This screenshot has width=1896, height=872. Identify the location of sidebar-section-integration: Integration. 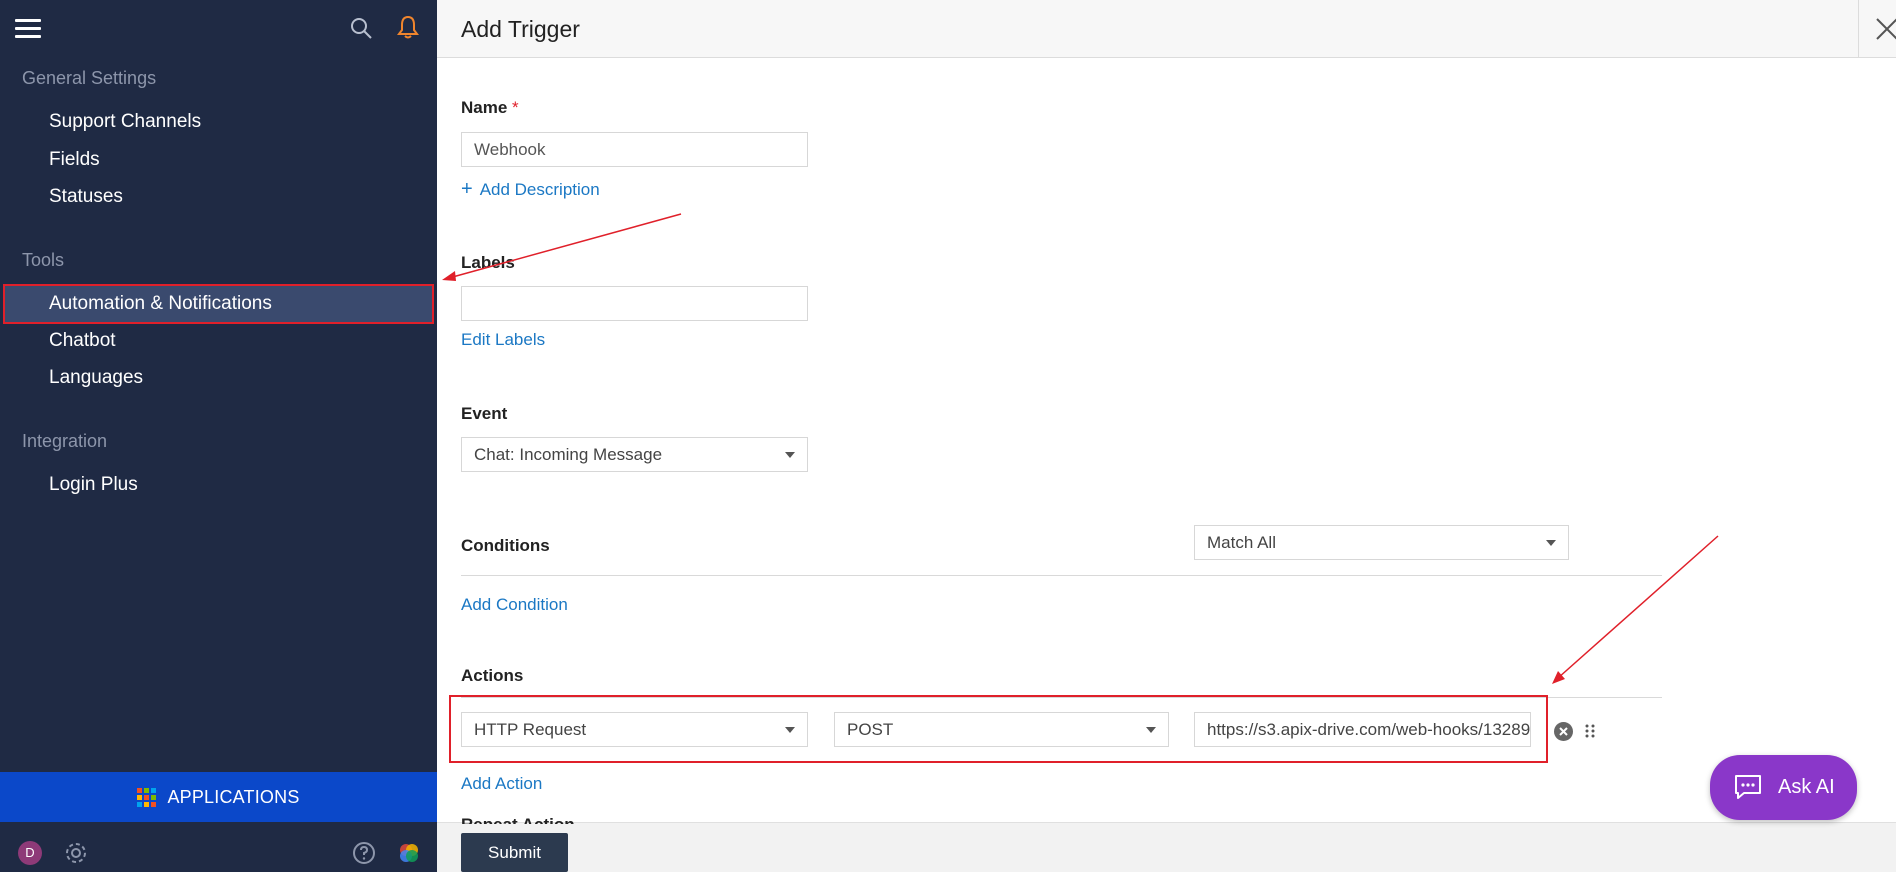
(65, 441).